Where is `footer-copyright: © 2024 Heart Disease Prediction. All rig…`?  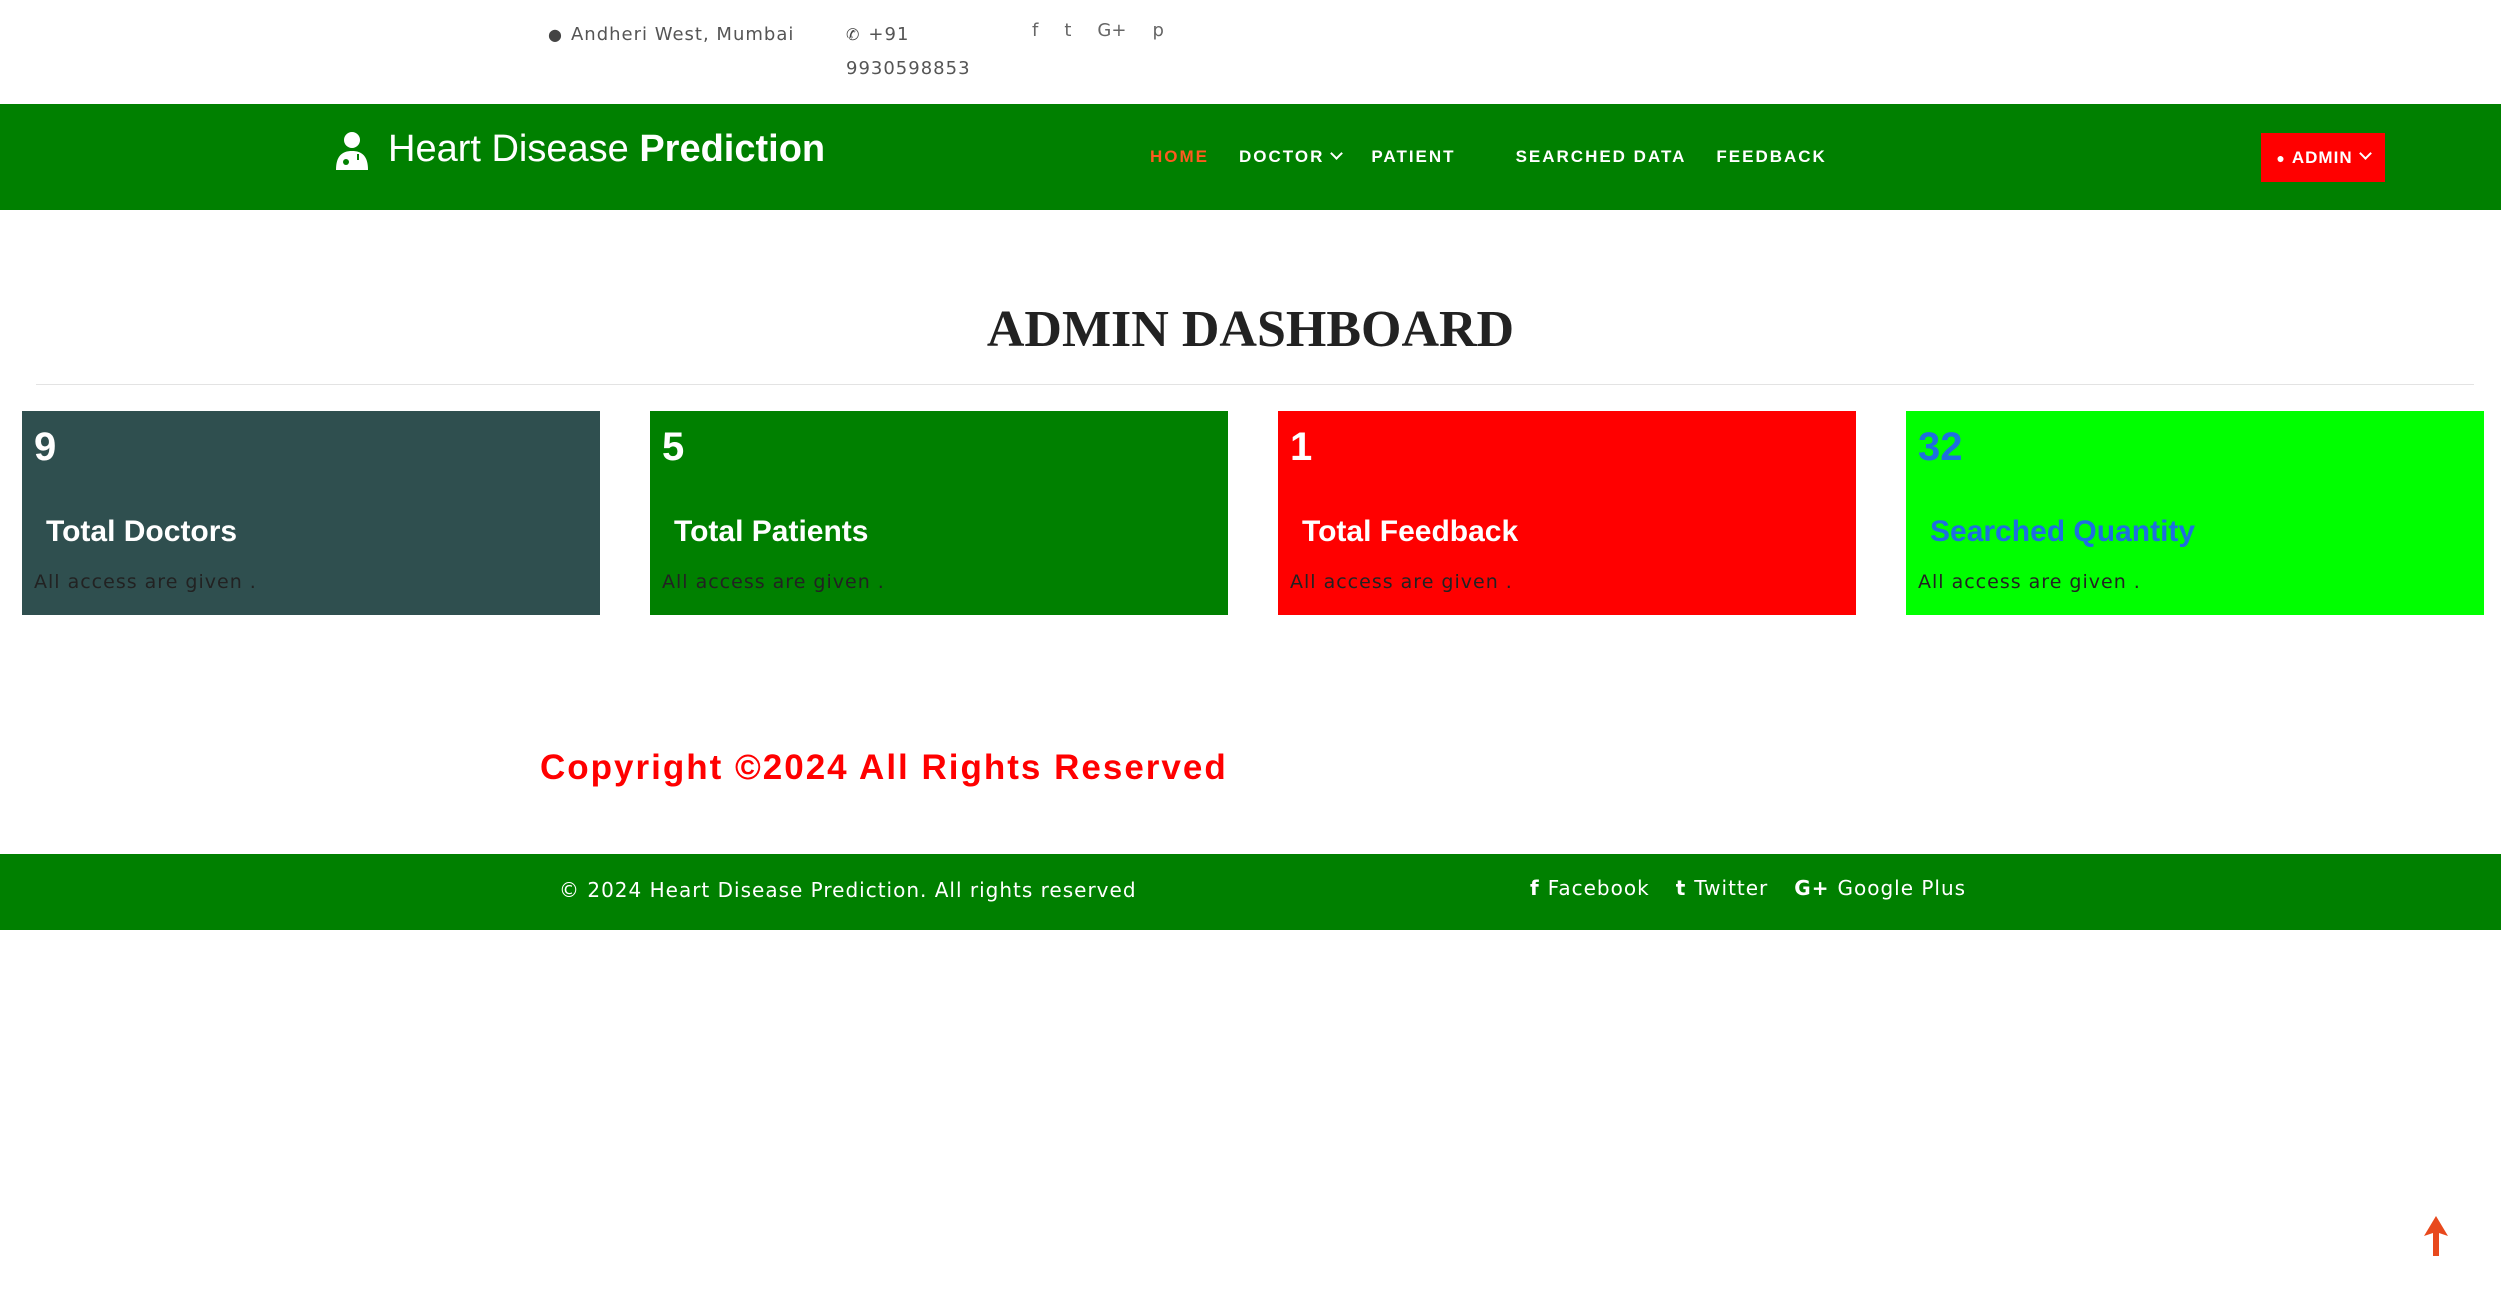
footer-copyright: © 2024 Heart Disease Prediction. All rig… is located at coordinates (848, 890).